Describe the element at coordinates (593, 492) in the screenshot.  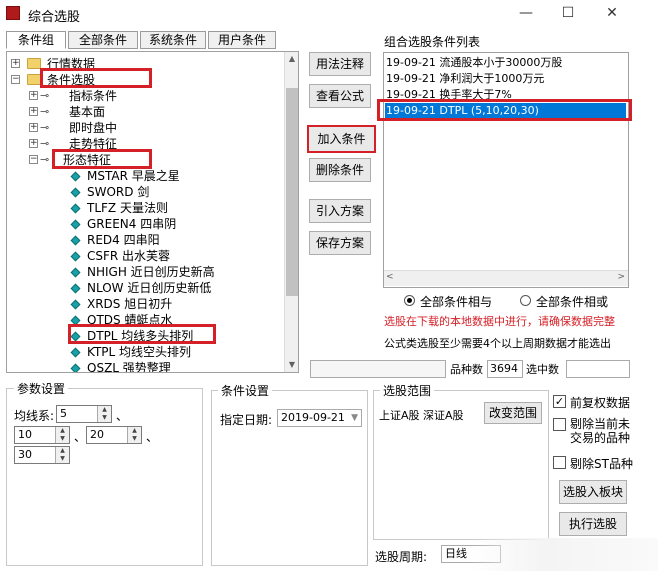
I see `to-block-button: 选股入板块` at that location.